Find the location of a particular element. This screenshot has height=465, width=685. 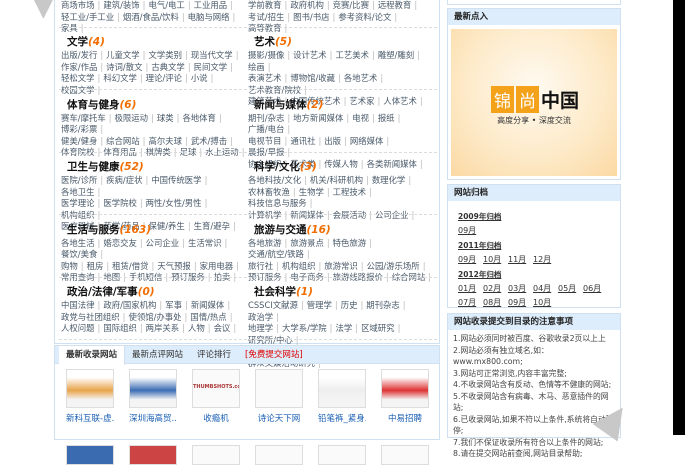

category-link: 地理学 is located at coordinates (260, 328).